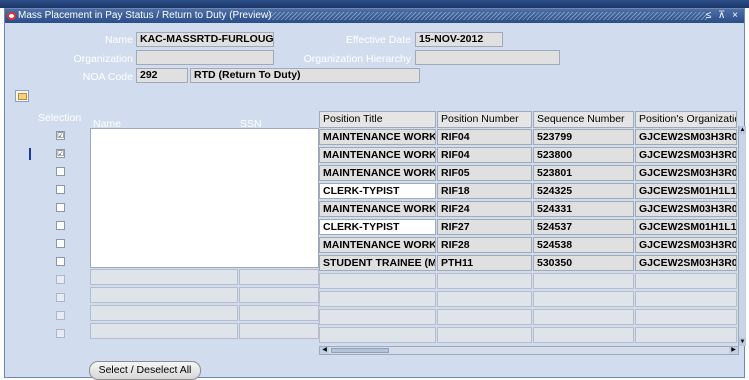 This screenshot has height=380, width=749. I want to click on horizontal-scrollbar: ◀ ▶, so click(529, 350).